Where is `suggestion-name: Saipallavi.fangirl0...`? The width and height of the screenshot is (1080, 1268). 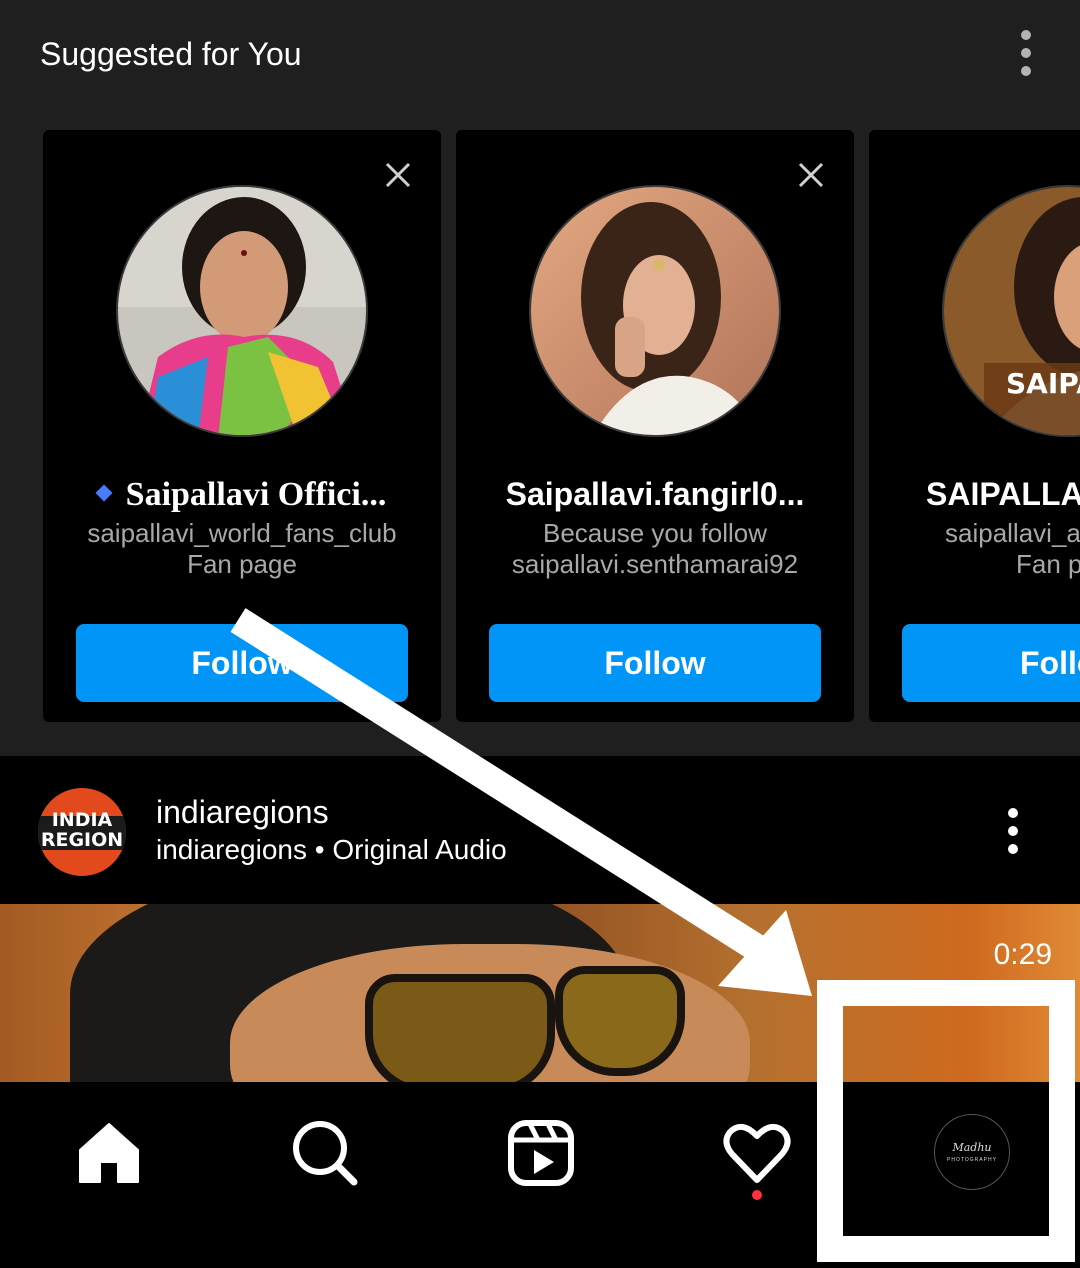
suggestion-name: Saipallavi.fangirl0... is located at coordinates (655, 494).